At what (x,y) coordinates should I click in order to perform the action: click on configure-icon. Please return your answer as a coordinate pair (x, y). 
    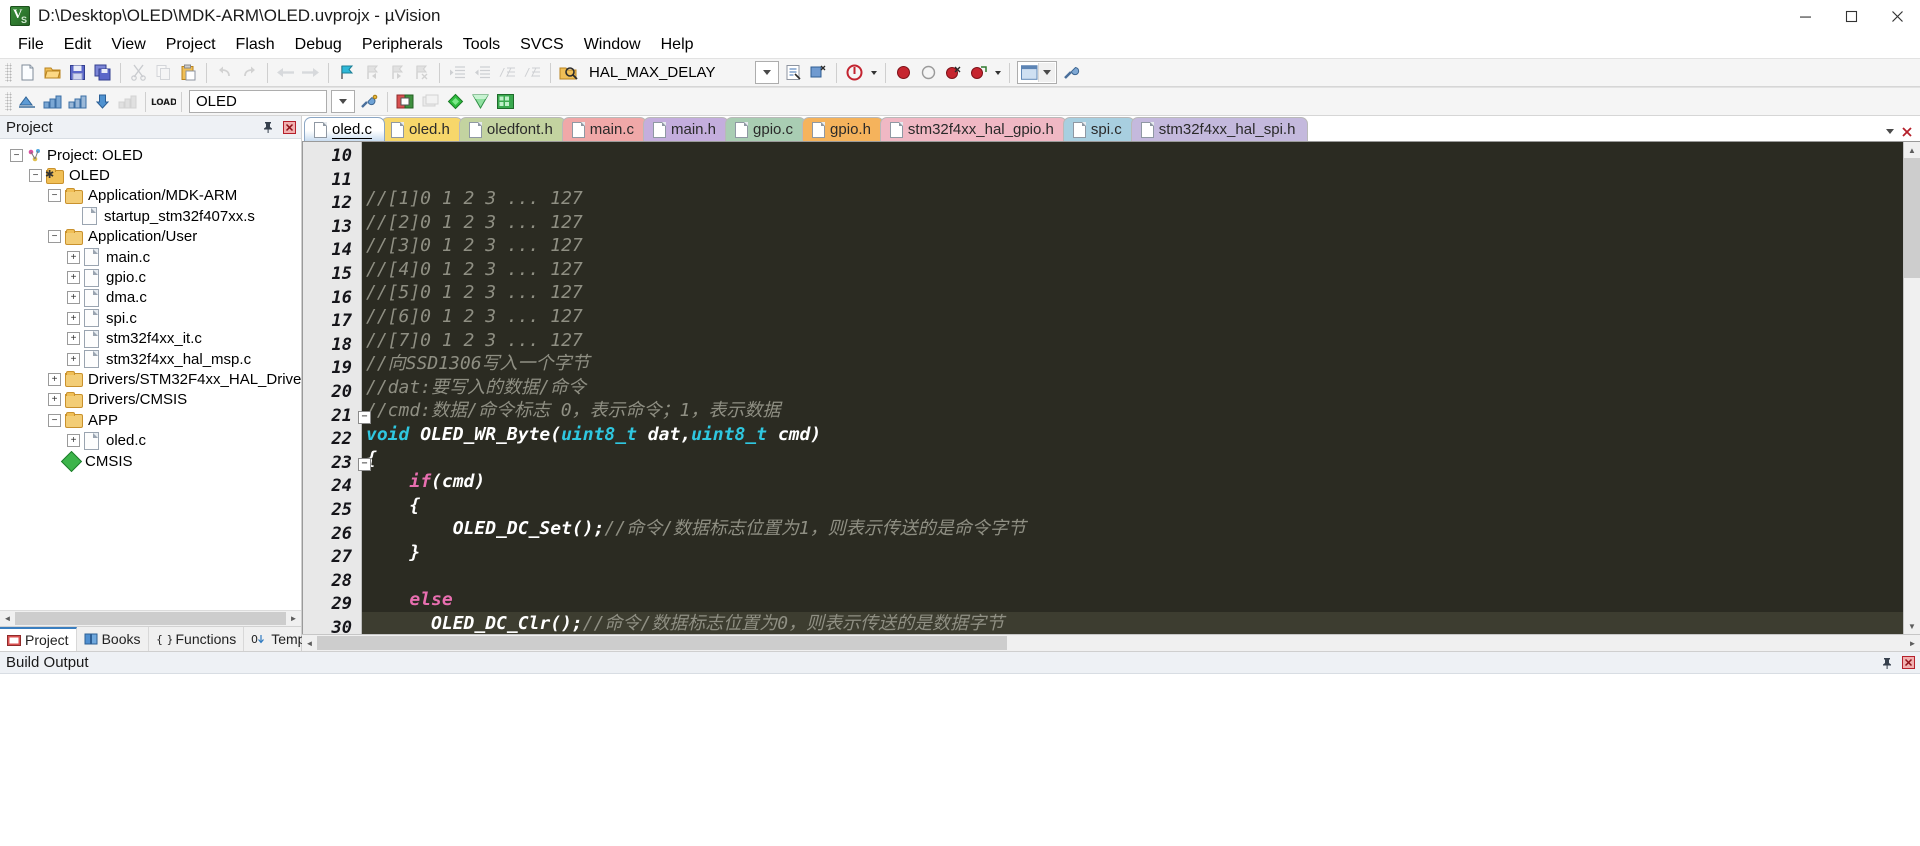
    Looking at the image, I should click on (1071, 72).